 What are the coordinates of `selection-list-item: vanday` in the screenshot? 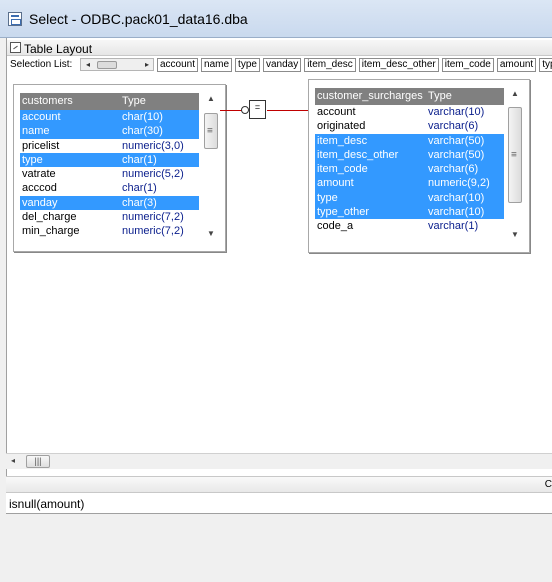 It's located at (282, 65).